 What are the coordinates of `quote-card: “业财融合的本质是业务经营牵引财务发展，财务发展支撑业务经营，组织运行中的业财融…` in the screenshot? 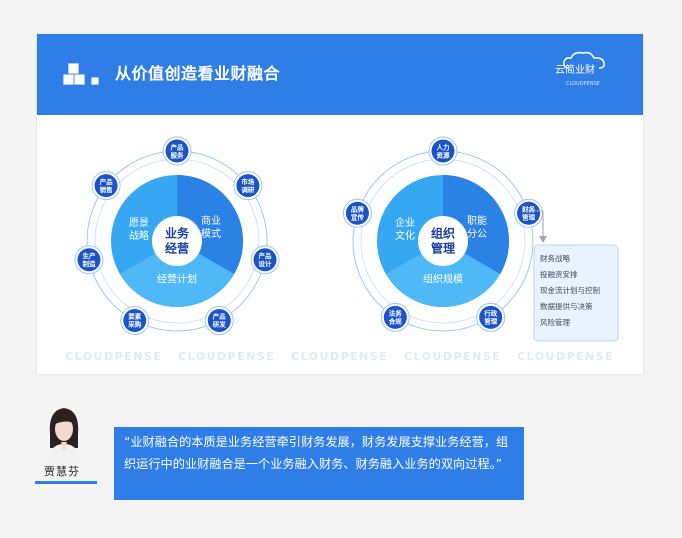 It's located at (319, 463).